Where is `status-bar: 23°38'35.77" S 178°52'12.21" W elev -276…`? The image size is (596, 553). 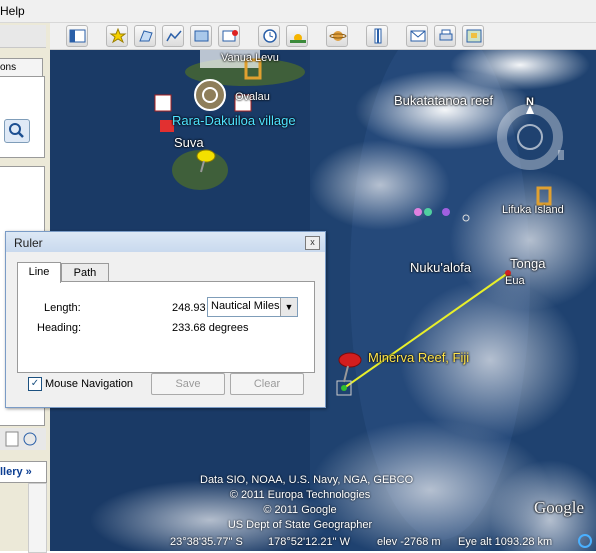
status-bar: 23°38'35.77" S 178°52'12.21" W elev -276… is located at coordinates (323, 542).